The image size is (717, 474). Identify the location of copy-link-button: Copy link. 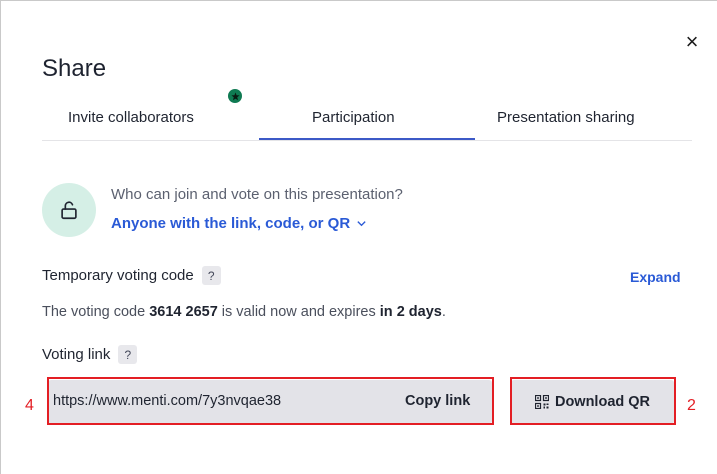
(437, 401).